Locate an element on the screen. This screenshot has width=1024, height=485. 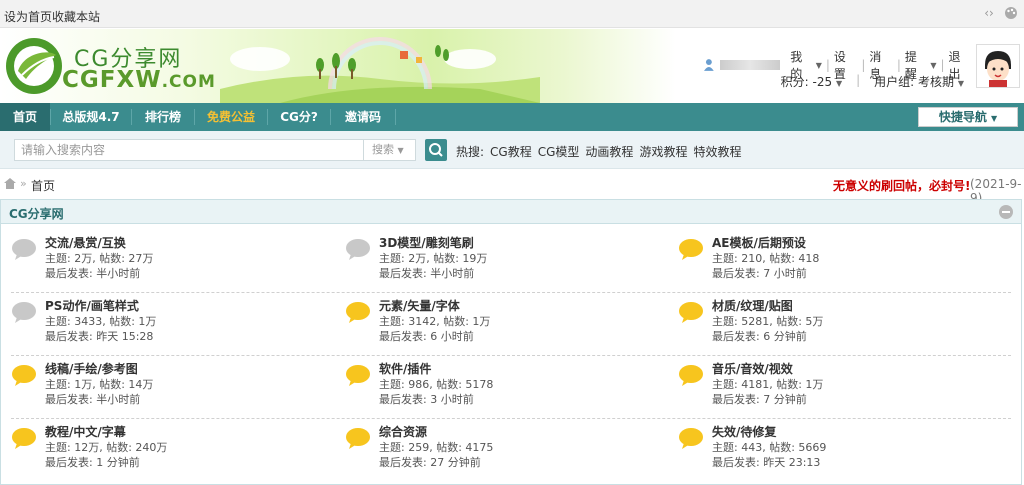
code-icon: ‹› is located at coordinates (989, 13).